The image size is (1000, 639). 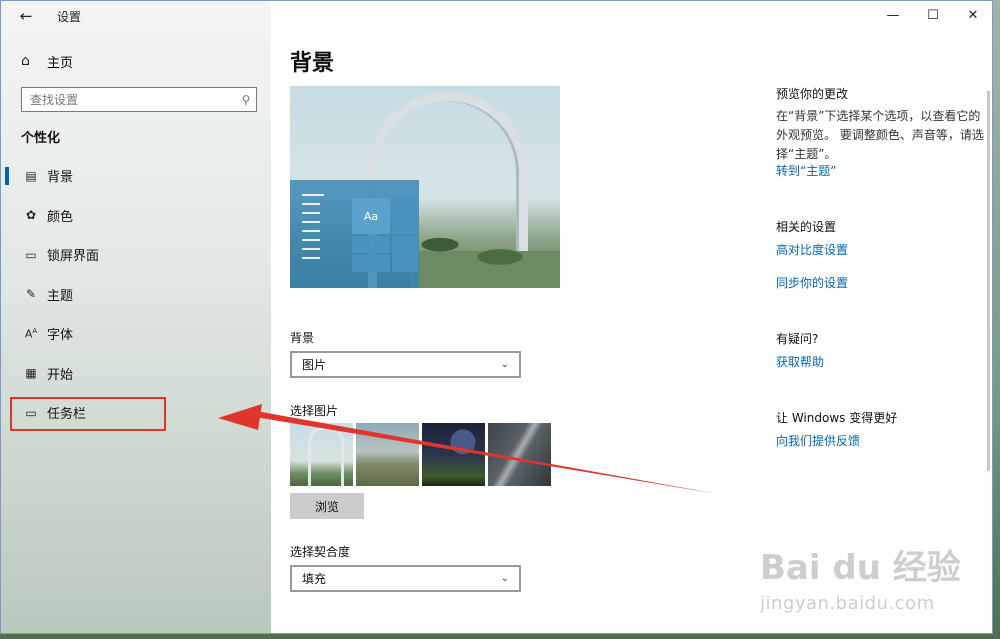 I want to click on feedback-link: 向我们提供反馈, so click(x=818, y=440).